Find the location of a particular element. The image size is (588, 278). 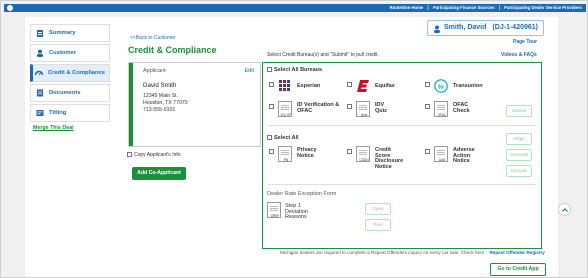

credit-score-checkbox is located at coordinates (349, 151).